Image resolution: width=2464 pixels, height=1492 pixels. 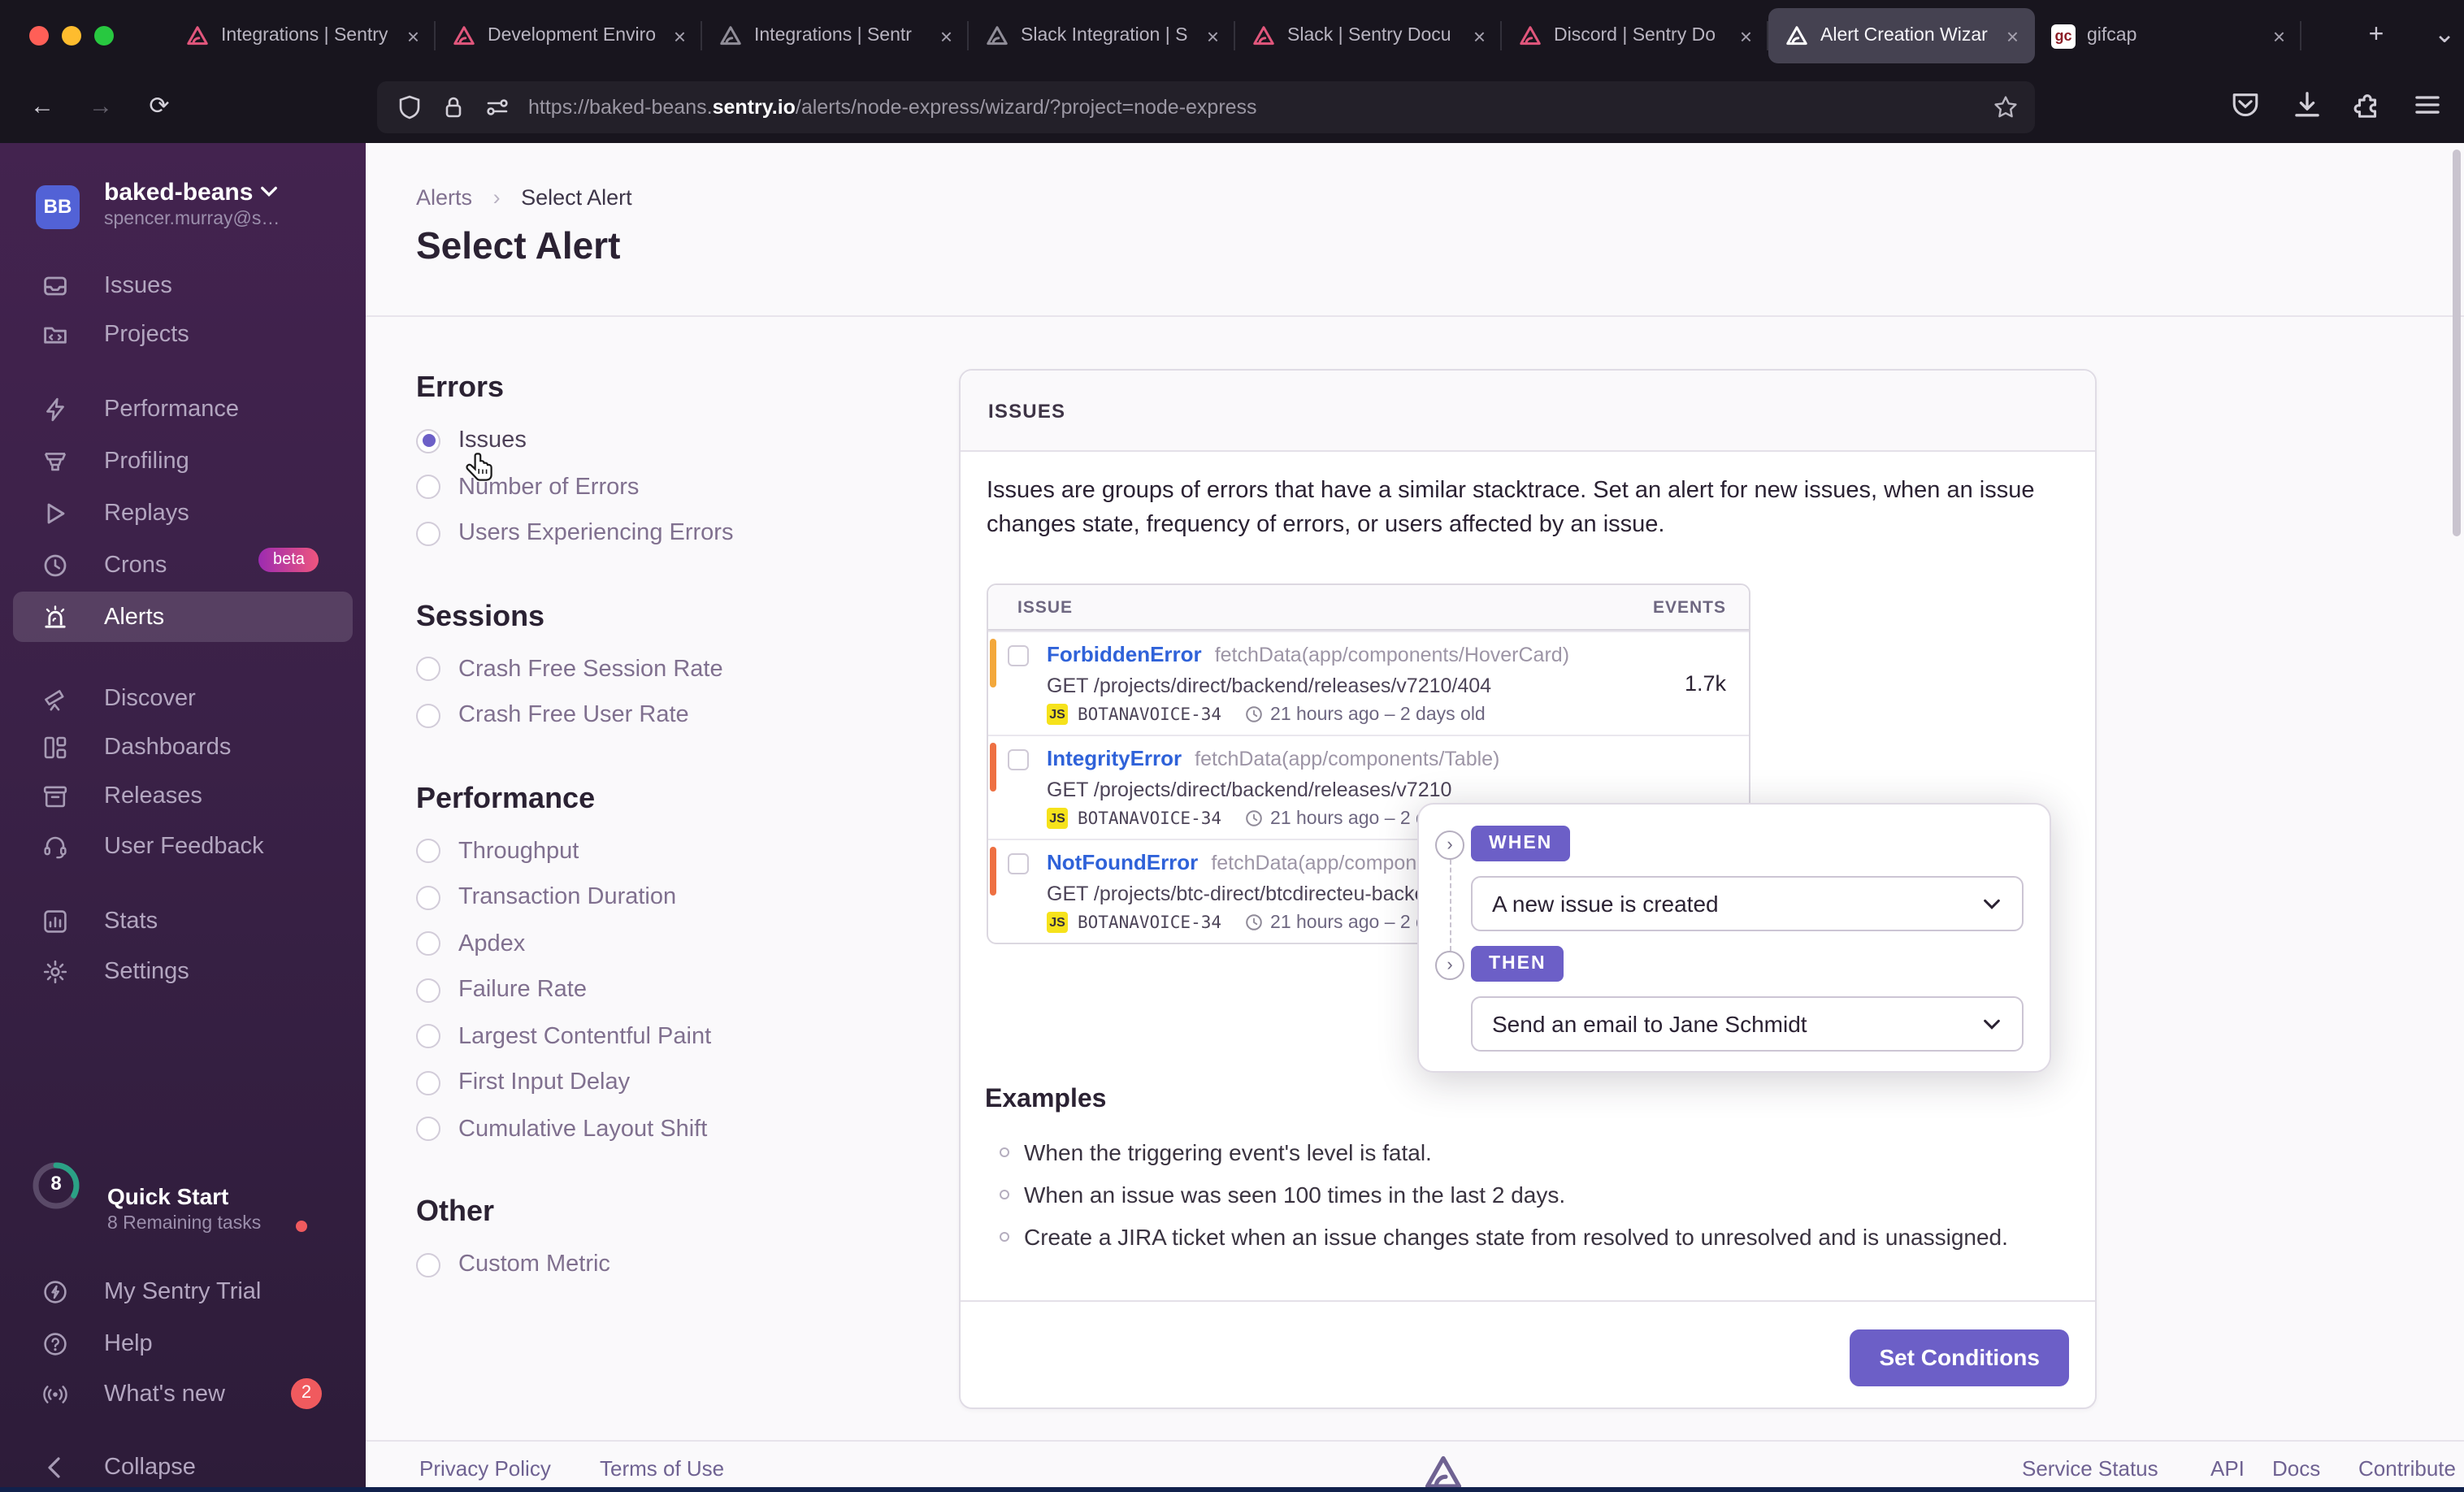 What do you see at coordinates (183, 1469) in the screenshot?
I see `sidebar-collapse-button: Collapse` at bounding box center [183, 1469].